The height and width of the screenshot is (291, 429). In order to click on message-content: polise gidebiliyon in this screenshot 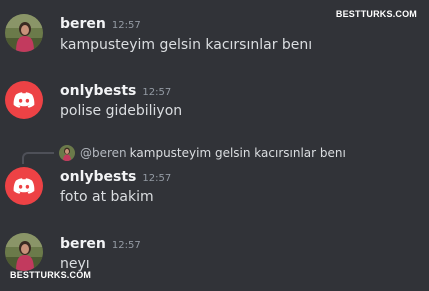, I will do `click(121, 111)`.